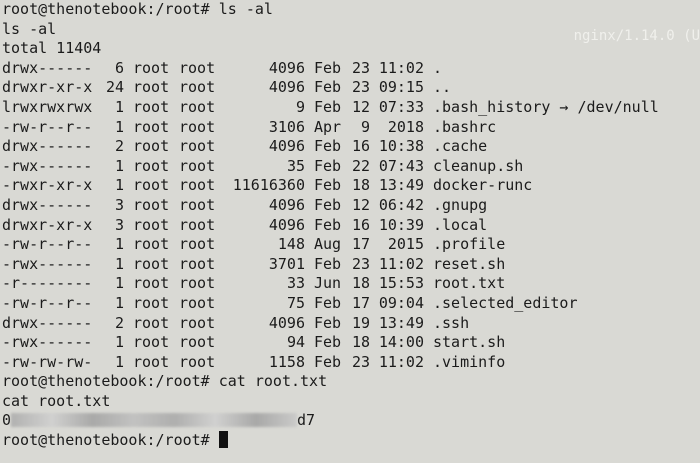 The width and height of the screenshot is (700, 463). Describe the element at coordinates (306, 420) in the screenshot. I see `flag-end: d7` at that location.